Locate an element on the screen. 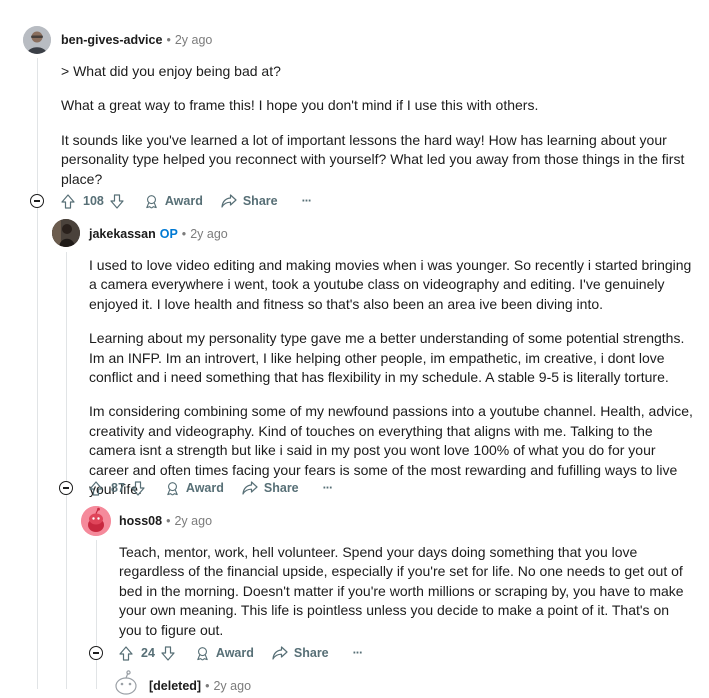 The height and width of the screenshot is (698, 709). comment-actions: 108 Award Share ··· is located at coordinates (186, 201).